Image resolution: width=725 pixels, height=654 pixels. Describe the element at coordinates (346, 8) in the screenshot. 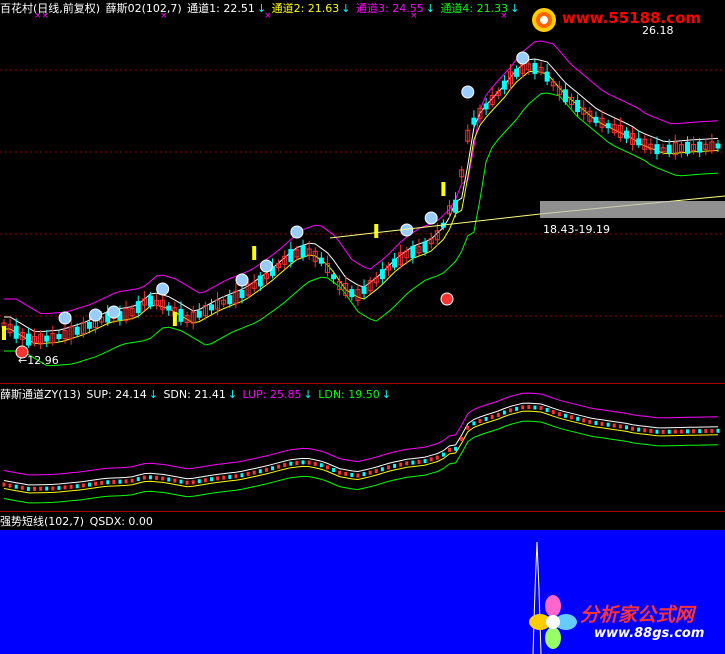

I see `channel2-arrow: ↓` at that location.